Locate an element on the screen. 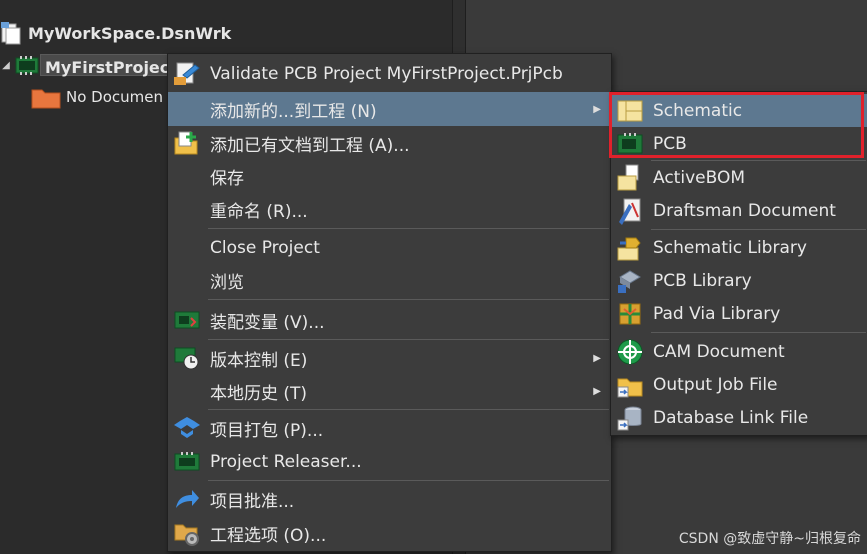 The width and height of the screenshot is (867, 554). submenu-item-schematic: Schematic is located at coordinates (739, 110).